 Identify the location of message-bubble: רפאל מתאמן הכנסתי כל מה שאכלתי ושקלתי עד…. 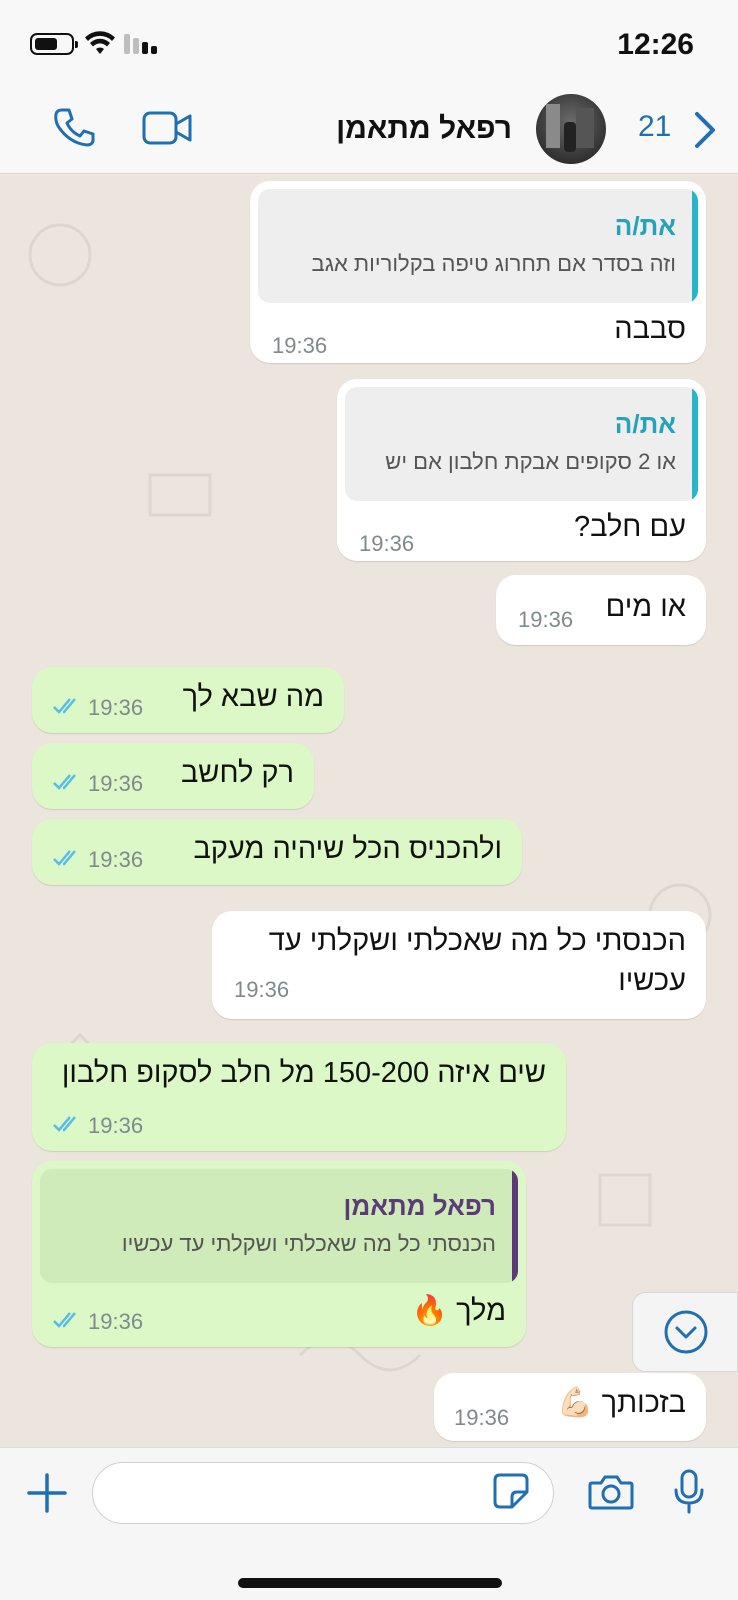
(279, 1254).